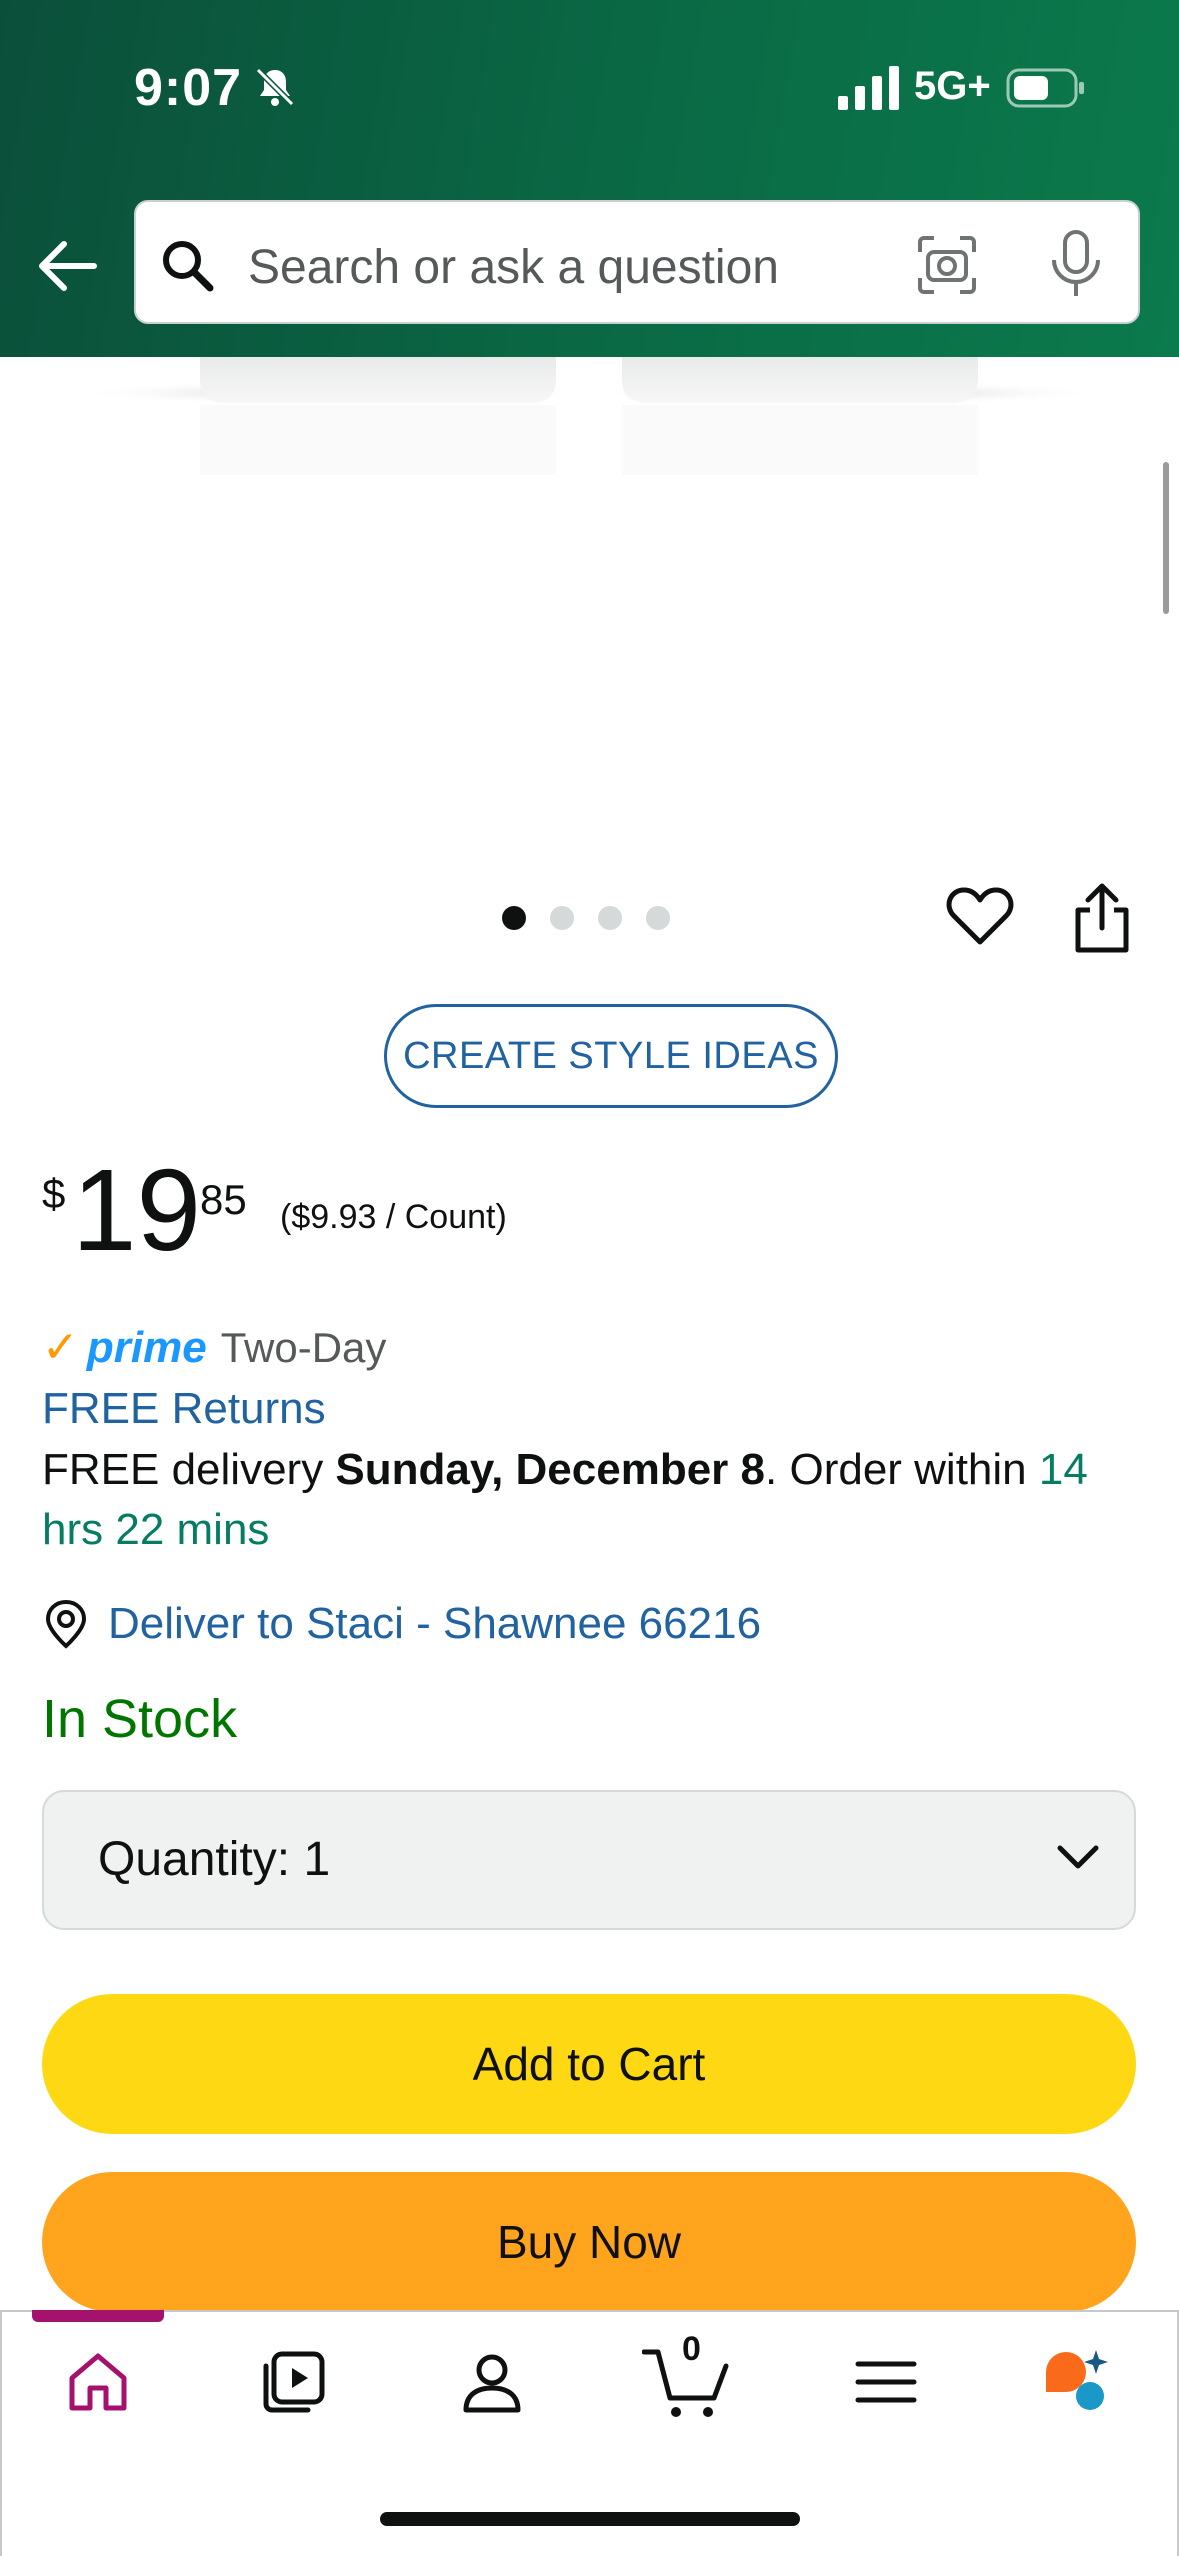  What do you see at coordinates (60, 1347) in the screenshot?
I see `prime-check-icon: ✓` at bounding box center [60, 1347].